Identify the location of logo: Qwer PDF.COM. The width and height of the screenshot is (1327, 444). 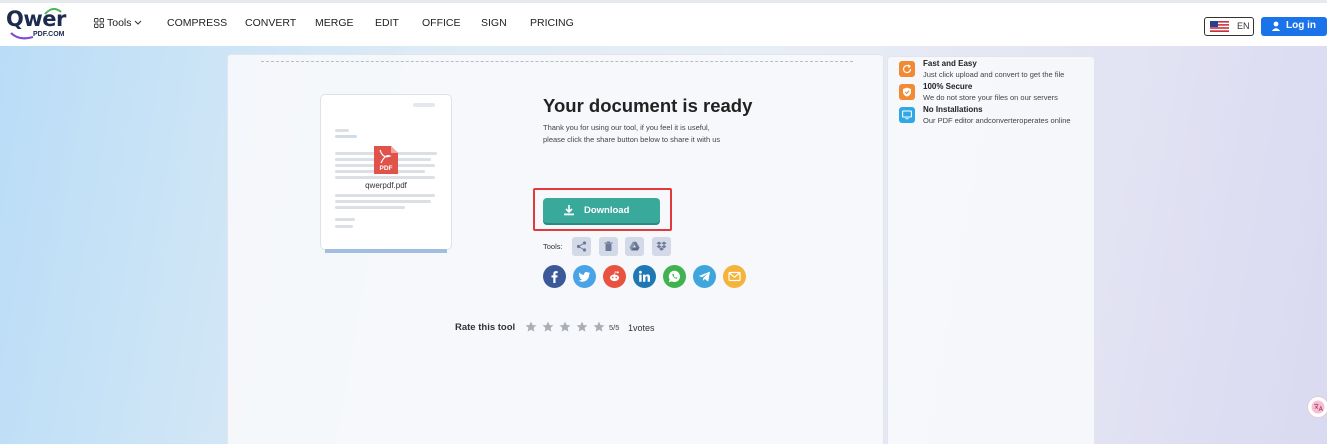
(41, 25).